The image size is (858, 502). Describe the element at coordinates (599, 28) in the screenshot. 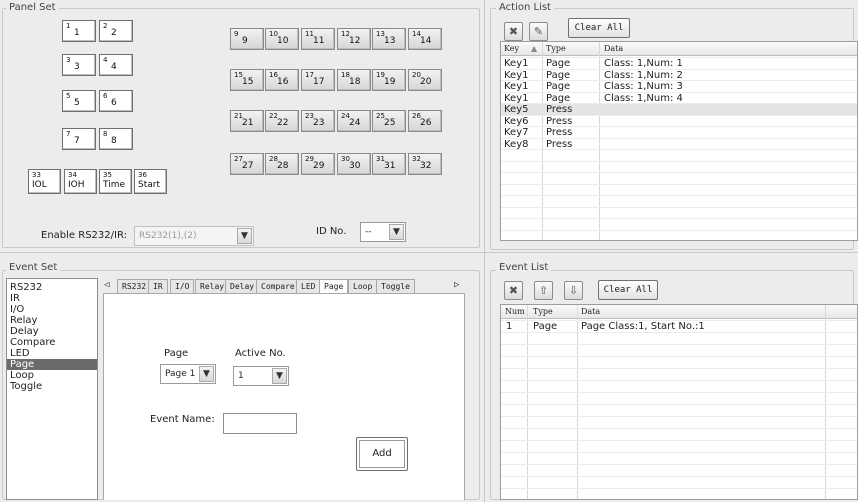

I see `action-clear-all-button: Clear All` at that location.